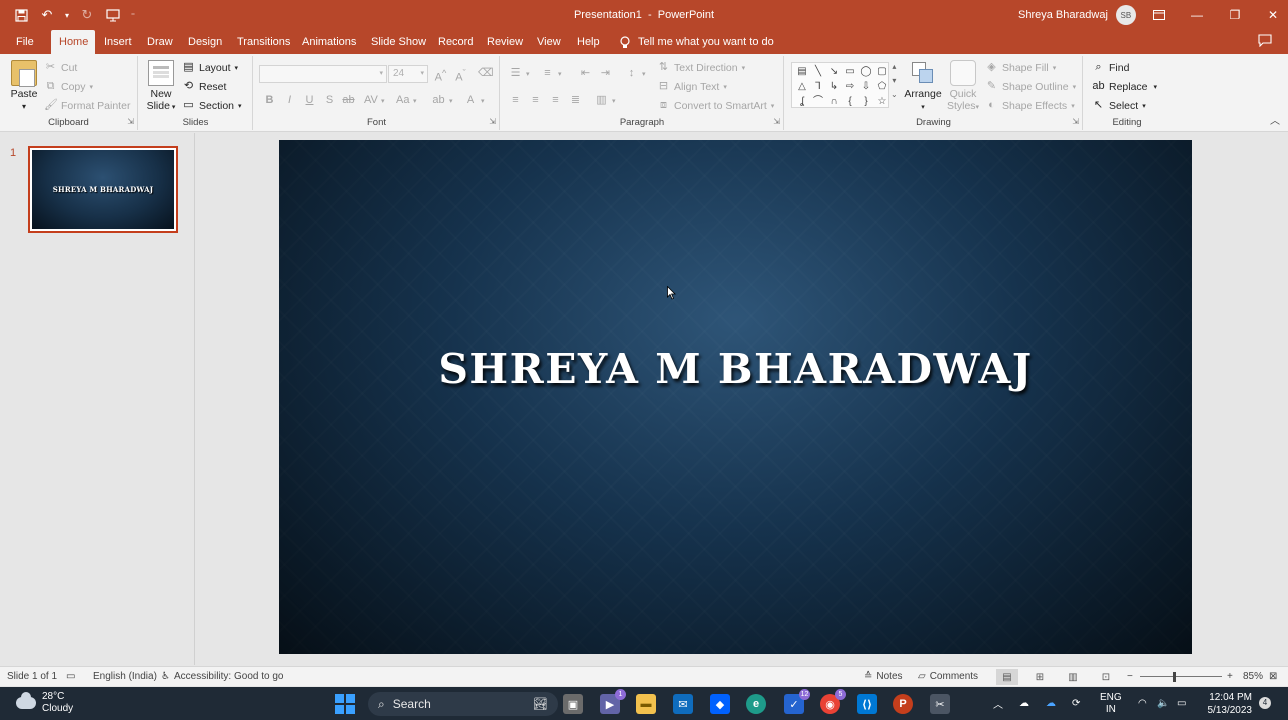  I want to click on callout-shape-icon: ⬠, so click(882, 86).